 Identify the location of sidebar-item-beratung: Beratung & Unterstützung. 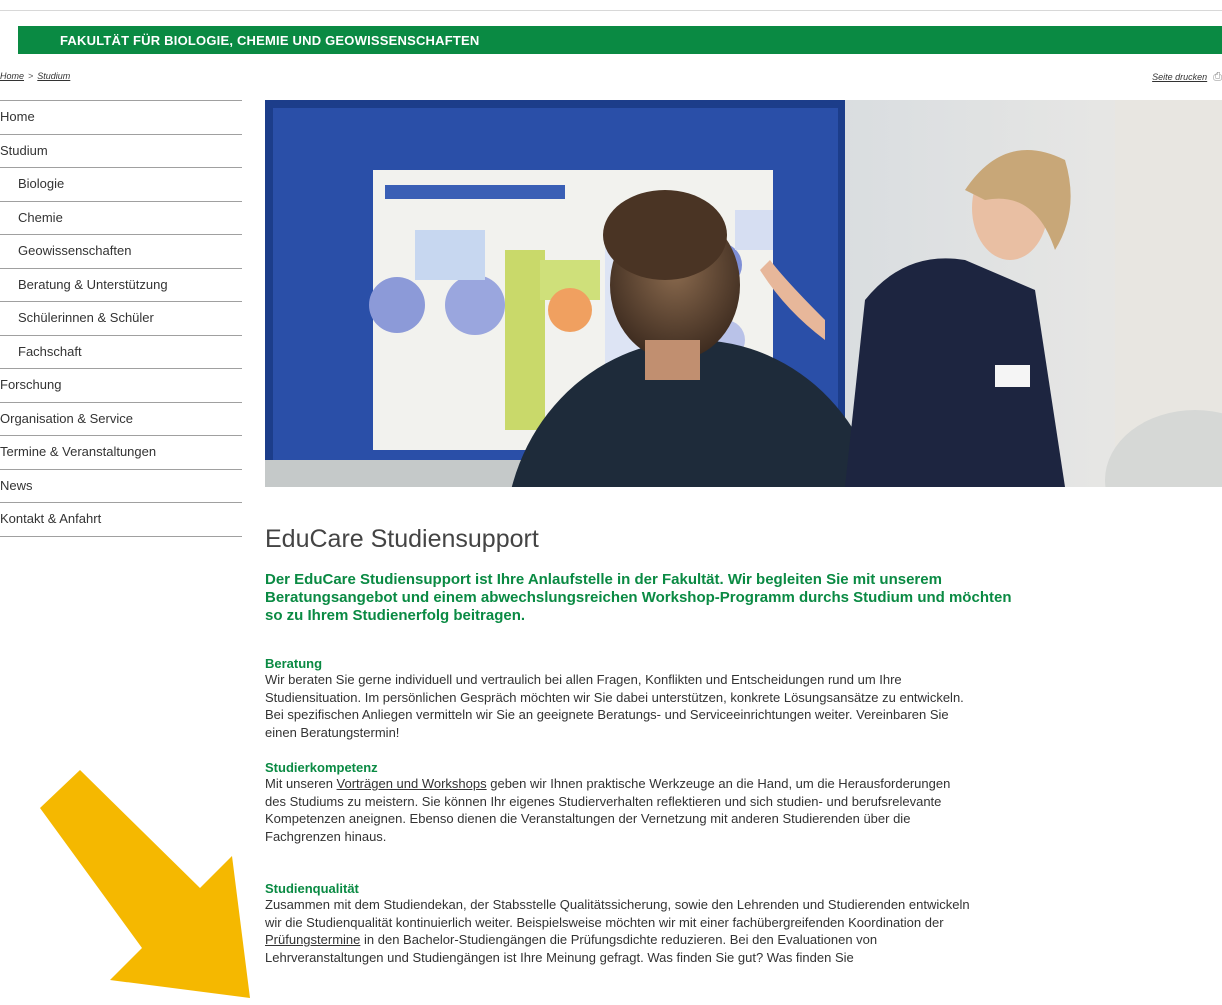
(121, 284).